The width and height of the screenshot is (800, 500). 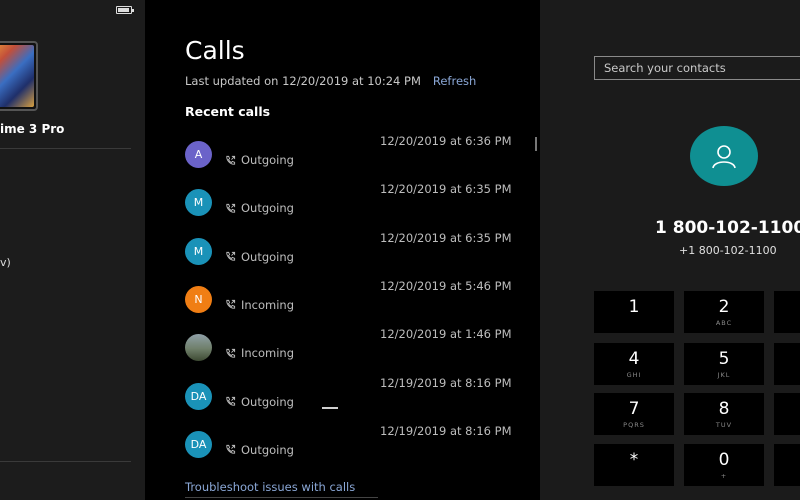 I want to click on key-digit: 0, so click(x=724, y=459).